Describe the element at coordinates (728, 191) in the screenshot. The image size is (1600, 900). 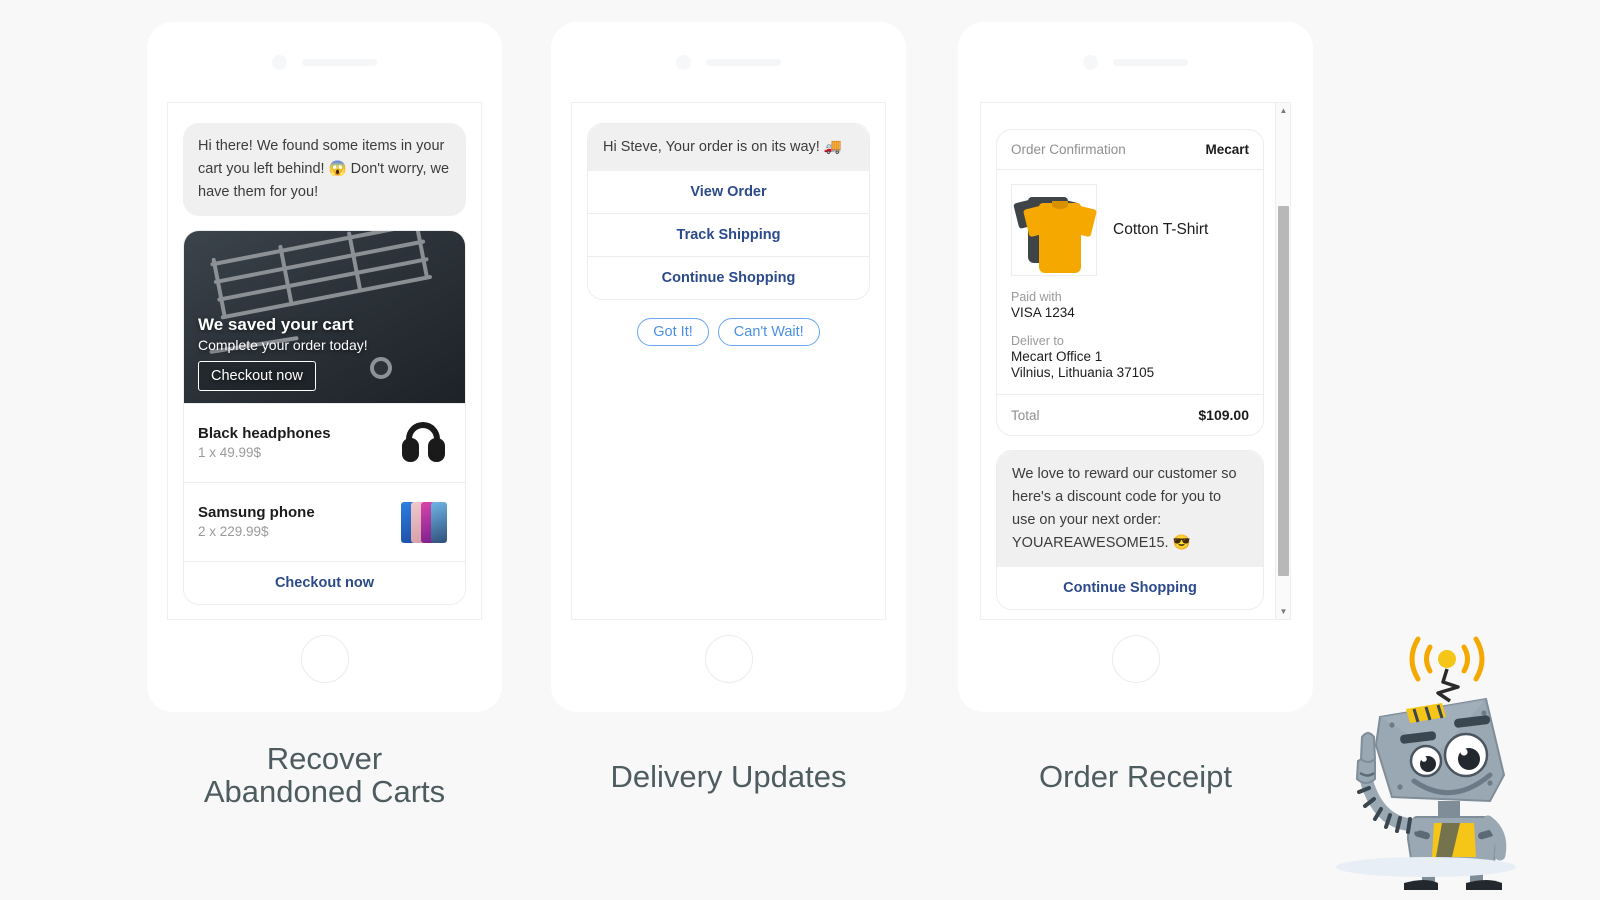
I see `view-order-button: View Order` at that location.